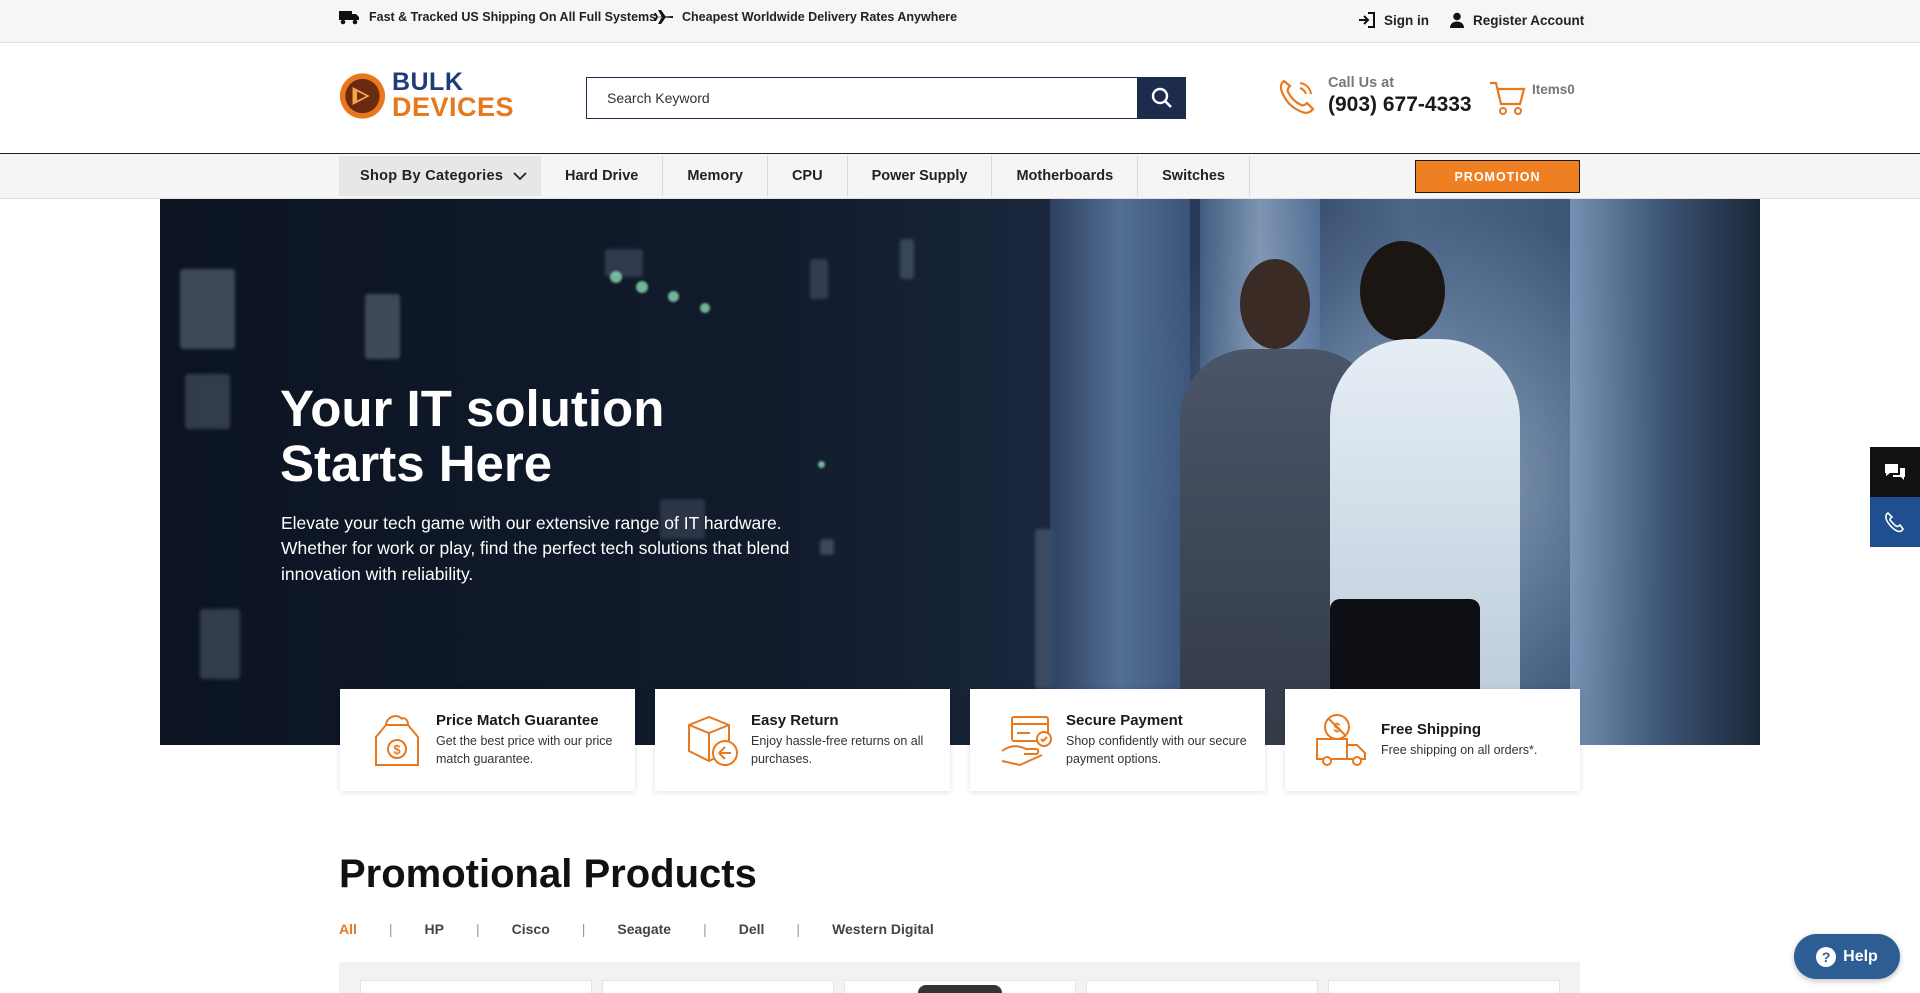 The image size is (1920, 993). What do you see at coordinates (1361, 83) in the screenshot?
I see `call-us-label: Call Us at` at bounding box center [1361, 83].